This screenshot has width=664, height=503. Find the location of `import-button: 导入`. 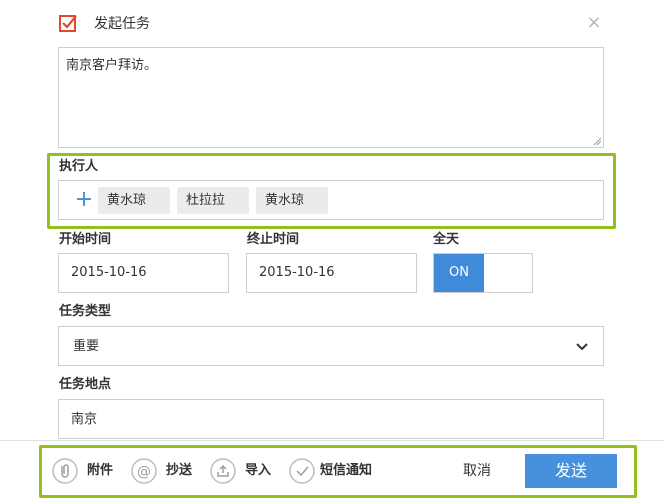

import-button: 导入 is located at coordinates (258, 471).